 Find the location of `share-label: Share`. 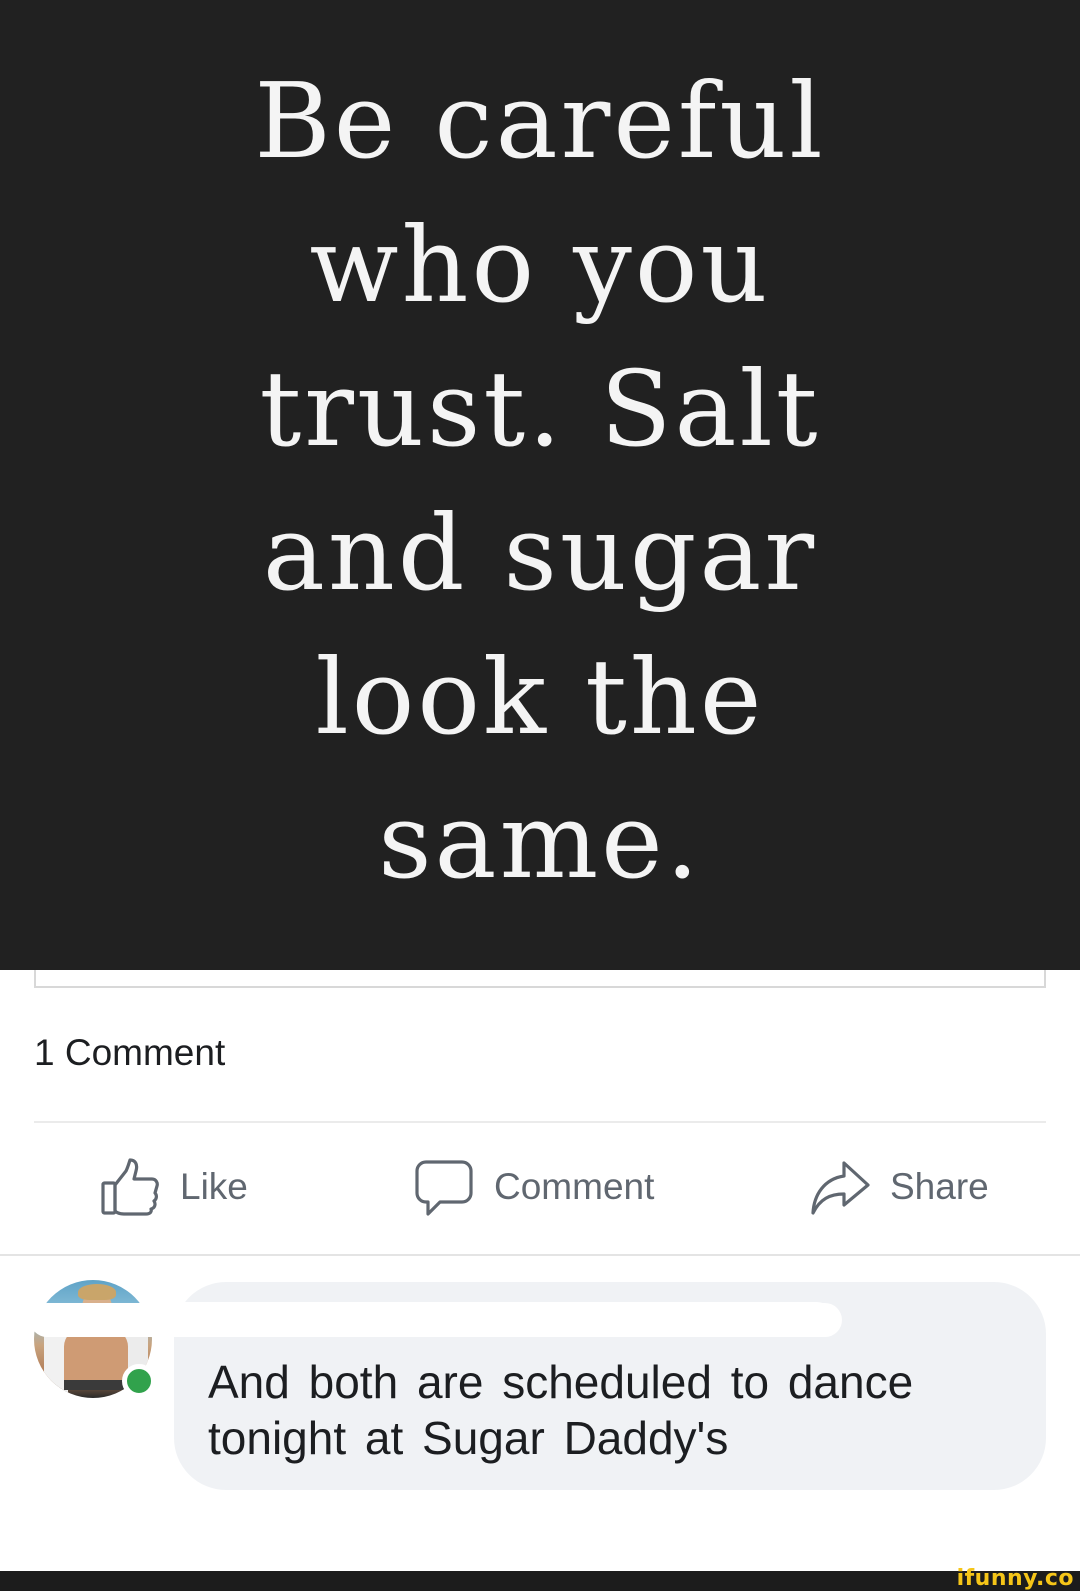

share-label: Share is located at coordinates (939, 1186).